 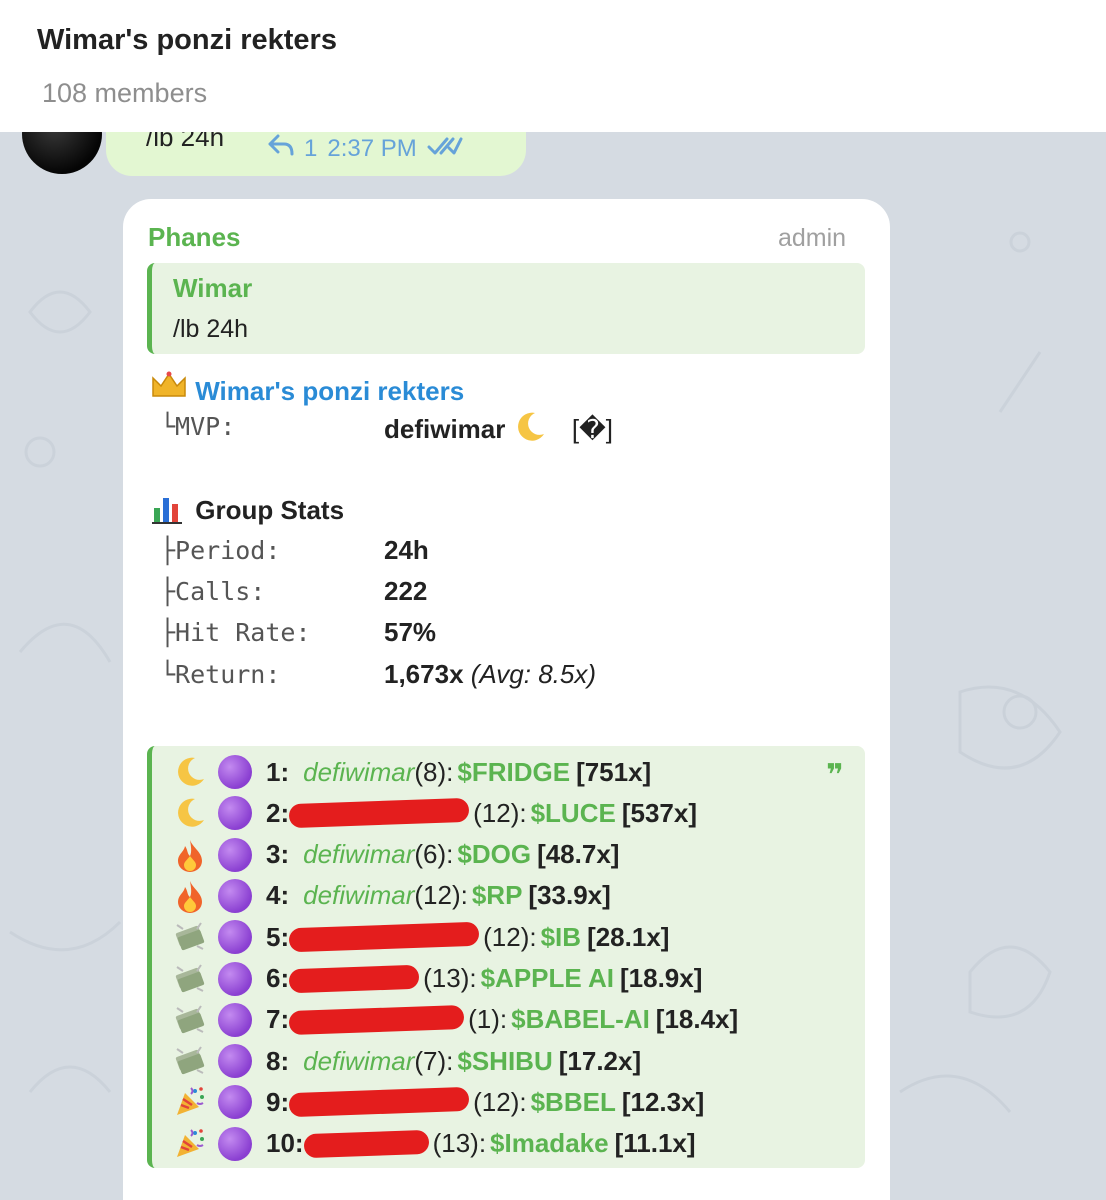 What do you see at coordinates (437, 1102) in the screenshot?
I see `leaderboard-row: 9: (12): $BBEL [12.3x]` at bounding box center [437, 1102].